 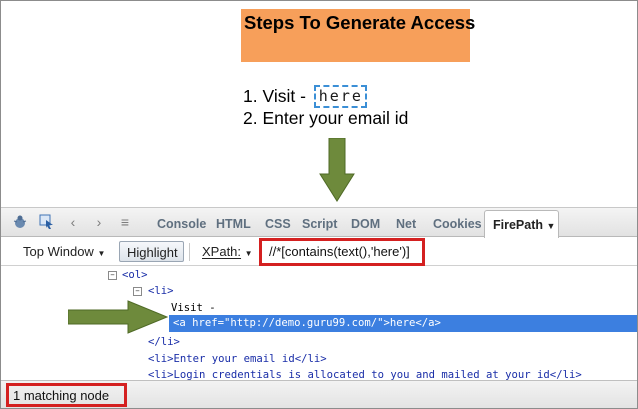 What do you see at coordinates (277, 96) in the screenshot?
I see `step-visit-text: 1. Visit -` at bounding box center [277, 96].